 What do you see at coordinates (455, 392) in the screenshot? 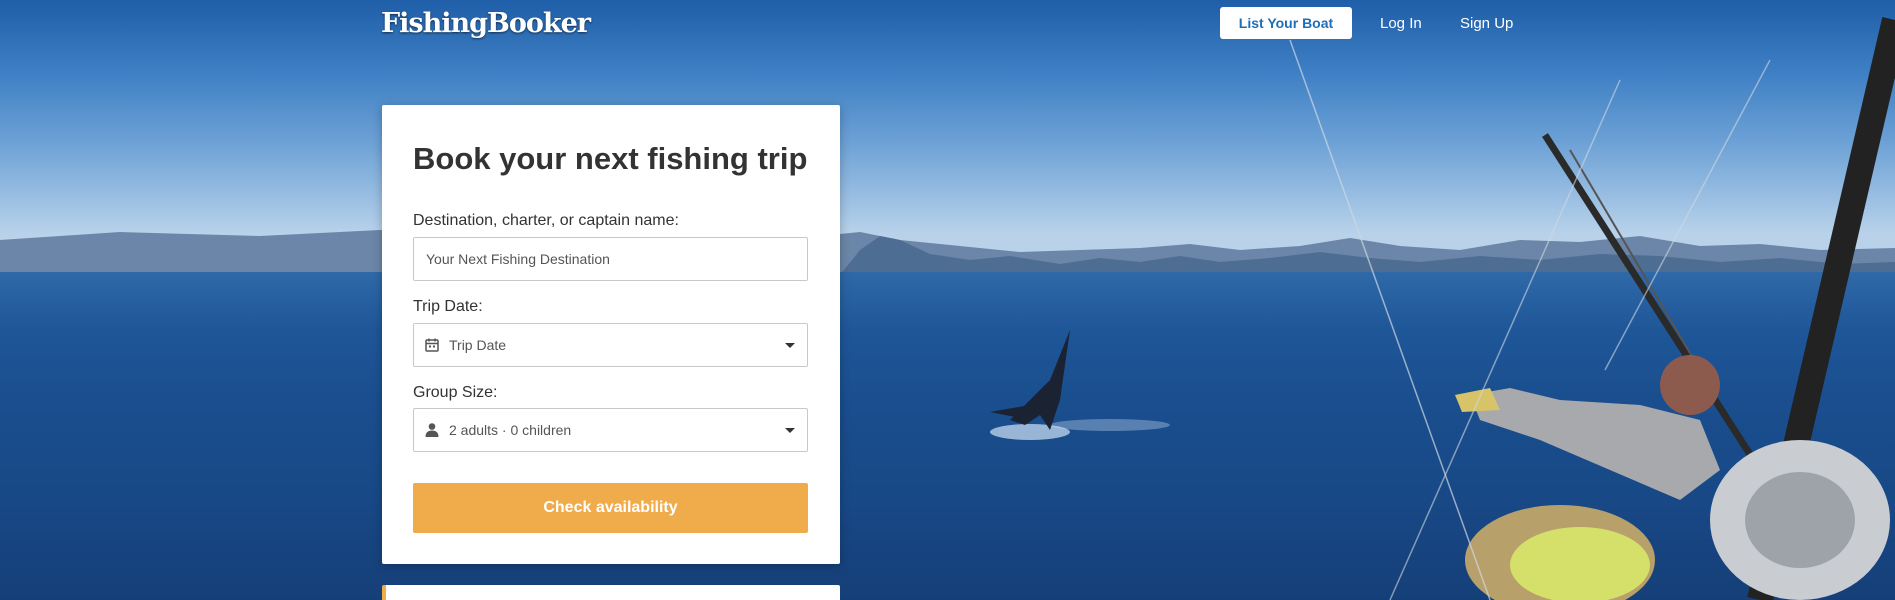
I see `group-size-label: Group Size:` at bounding box center [455, 392].